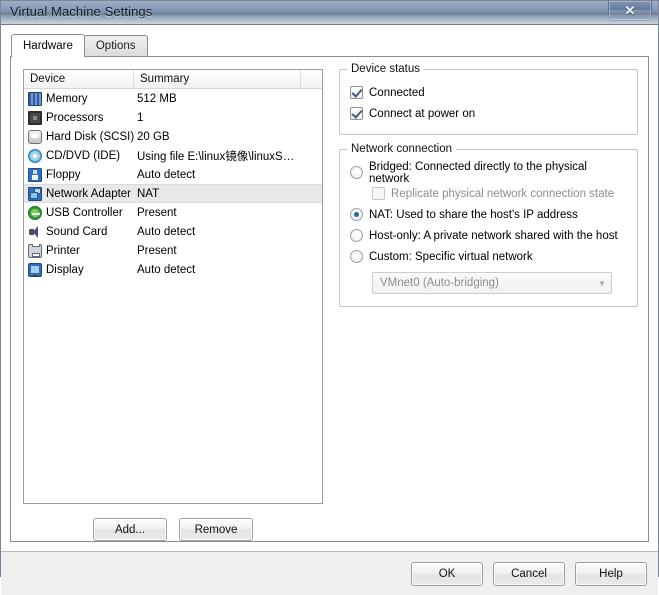  Describe the element at coordinates (401, 149) in the screenshot. I see `network-connection-group-label: Network connection` at that location.